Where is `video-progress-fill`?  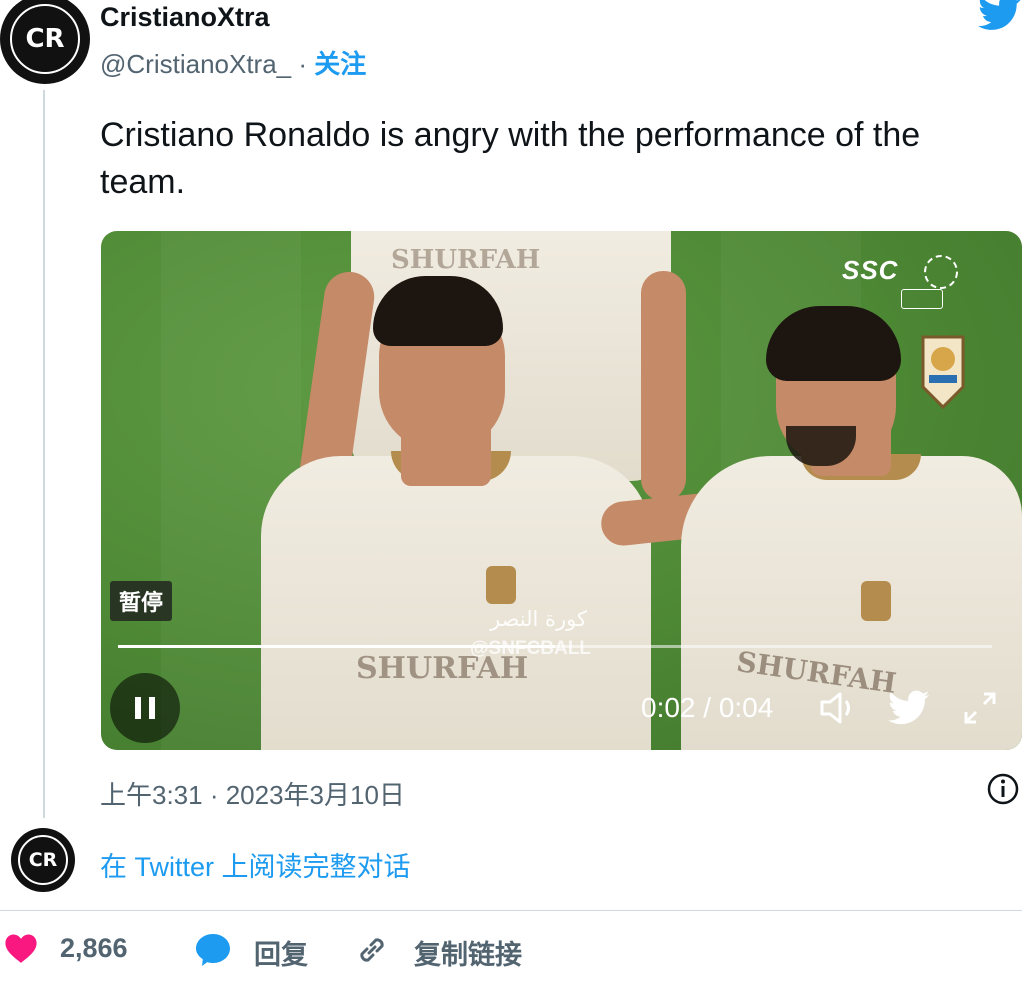
video-progress-fill is located at coordinates (336, 646).